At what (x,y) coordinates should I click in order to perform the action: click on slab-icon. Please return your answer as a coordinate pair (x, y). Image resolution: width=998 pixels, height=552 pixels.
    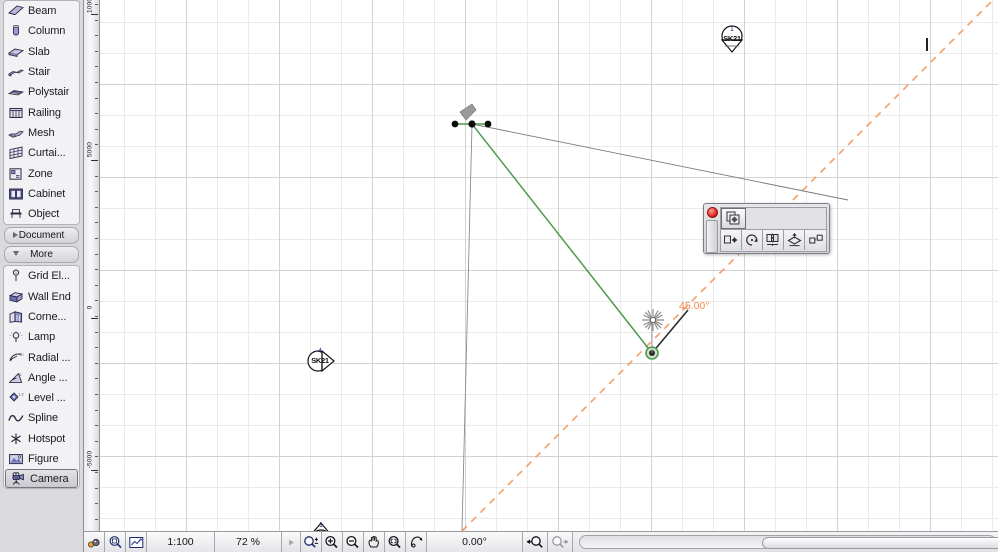
    Looking at the image, I should click on (16, 52).